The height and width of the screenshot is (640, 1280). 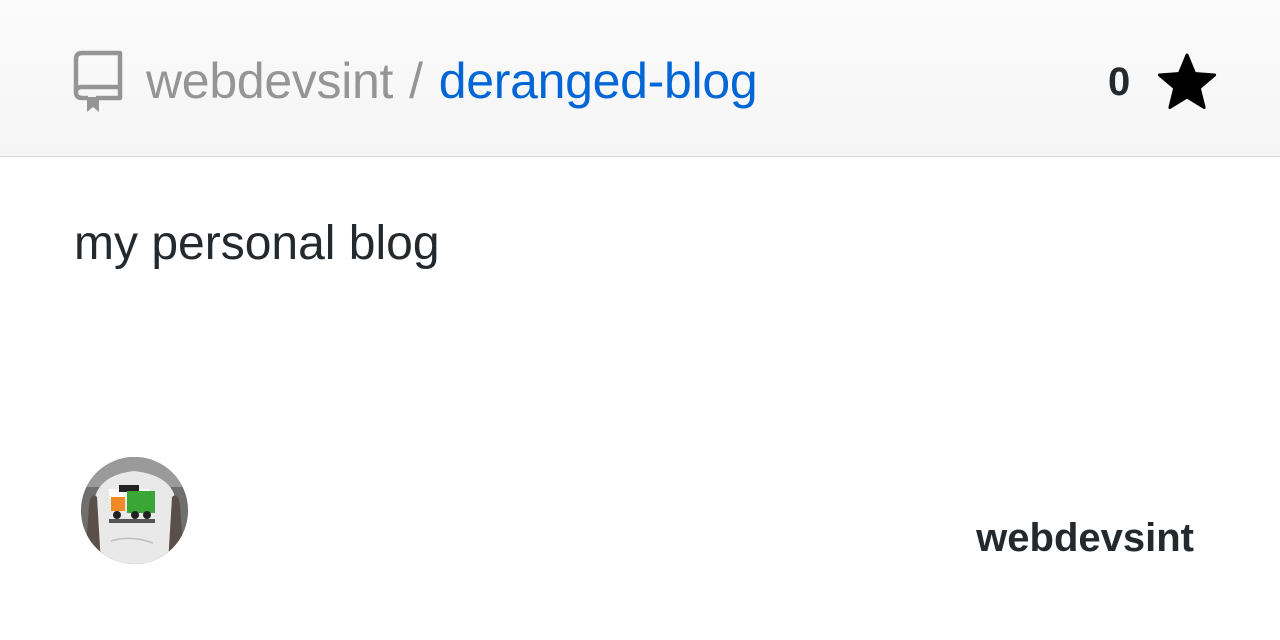 I want to click on repo-owner-link: webdevsint, so click(x=269, y=81).